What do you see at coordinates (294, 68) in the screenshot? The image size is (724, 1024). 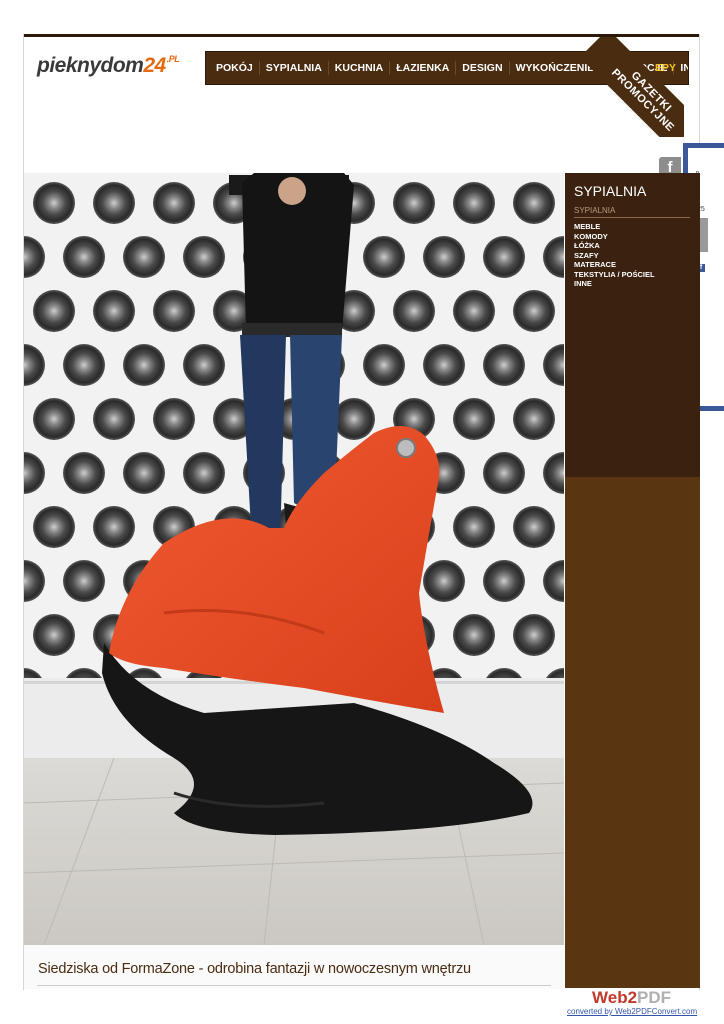 I see `nav-item-sypialnia: SYPIALNIA` at bounding box center [294, 68].